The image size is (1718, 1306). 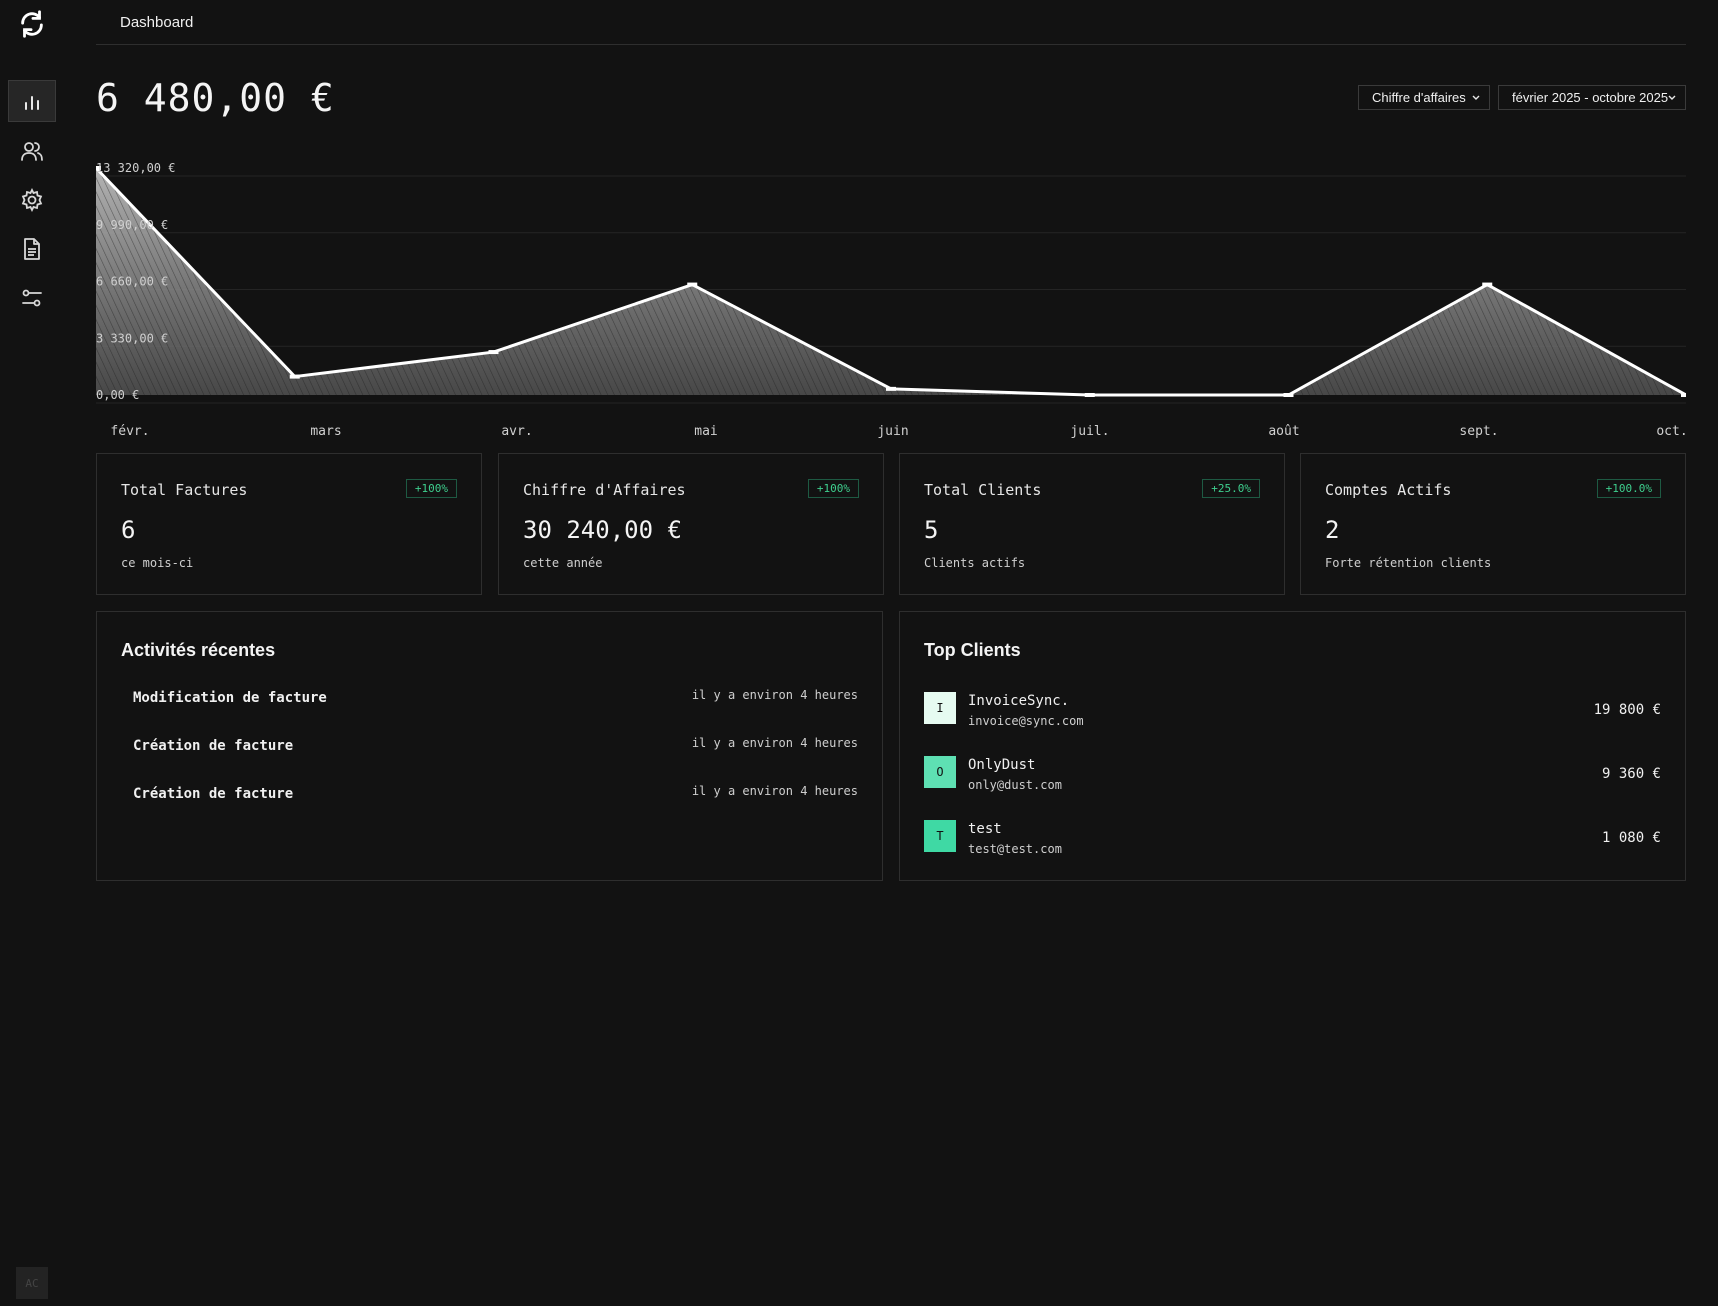 I want to click on stat-label: Comptes Actifs, so click(x=1388, y=490).